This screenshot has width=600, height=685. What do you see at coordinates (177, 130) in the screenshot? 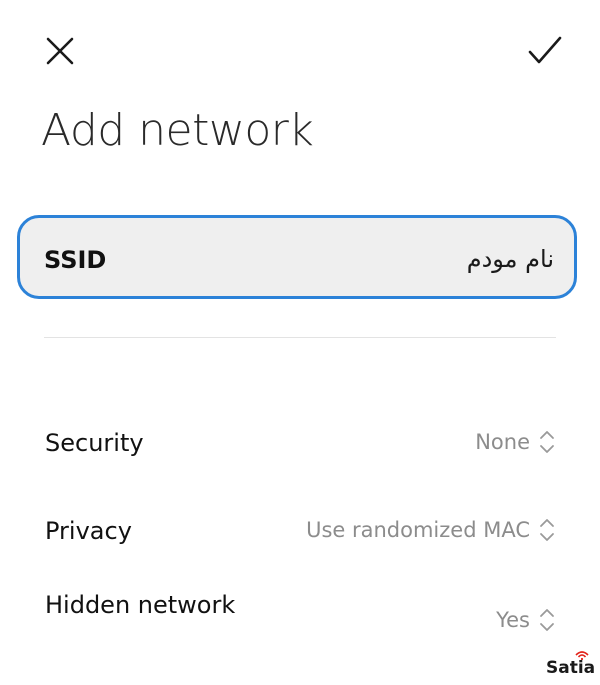
I see `page-title: Add network` at bounding box center [177, 130].